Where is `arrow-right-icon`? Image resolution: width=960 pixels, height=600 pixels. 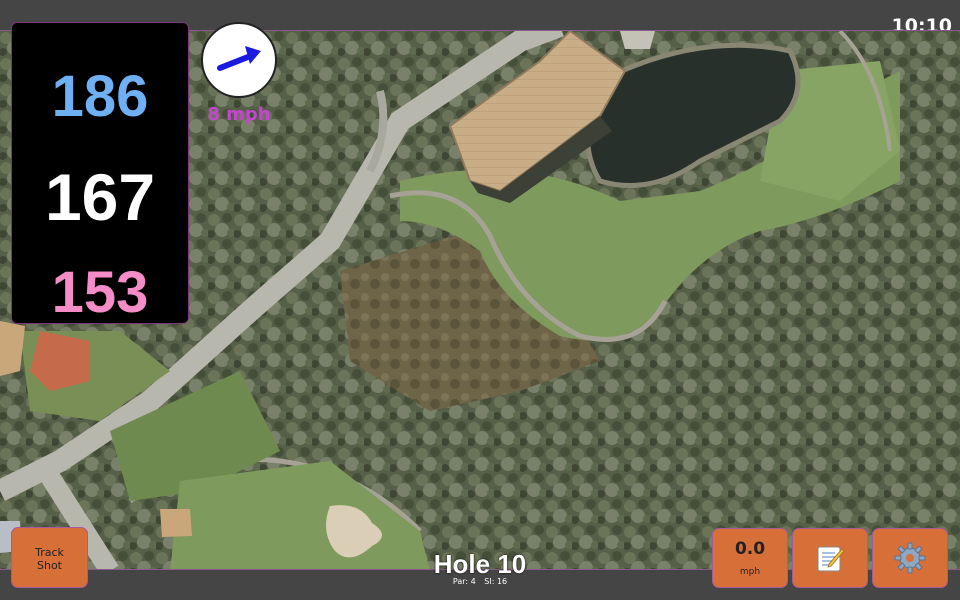
arrow-right-icon is located at coordinates (239, 58).